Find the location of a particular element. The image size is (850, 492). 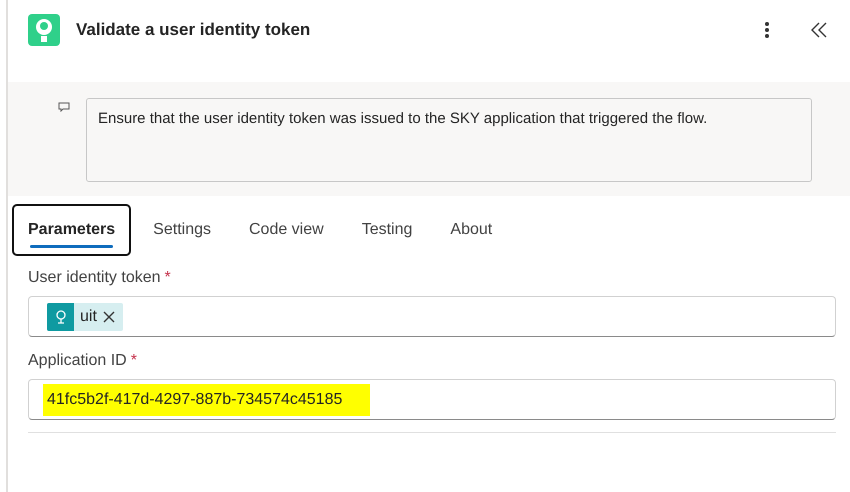

comment-icon is located at coordinates (64, 107).